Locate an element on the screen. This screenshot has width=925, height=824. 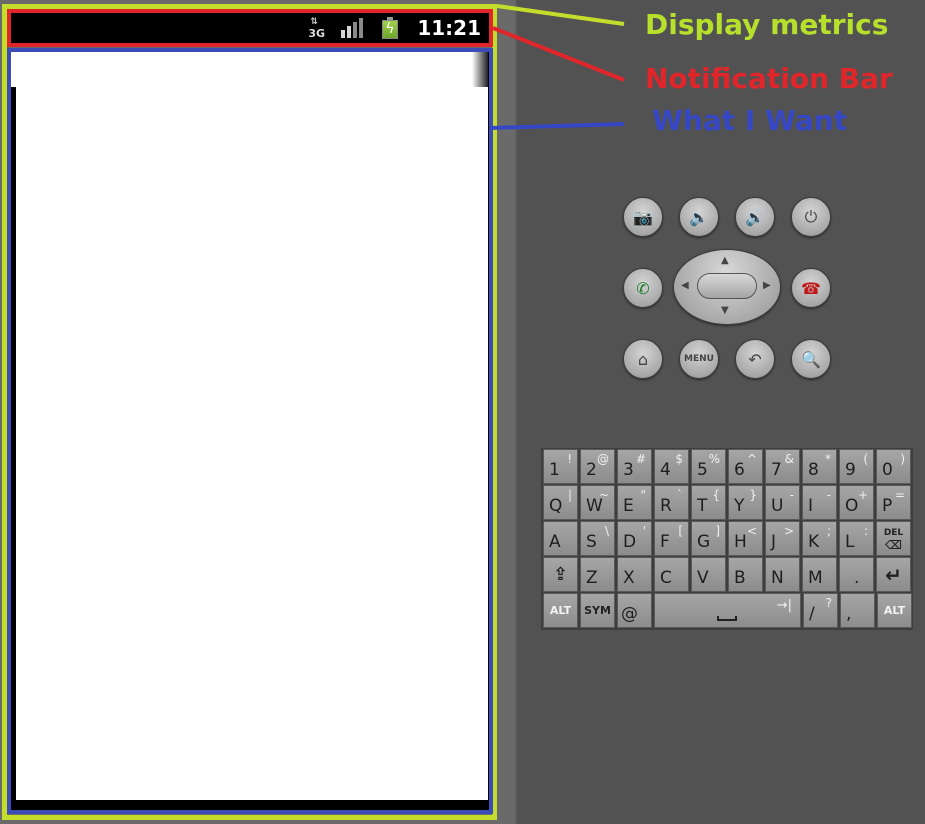
power-button: ⏻ is located at coordinates (811, 217).